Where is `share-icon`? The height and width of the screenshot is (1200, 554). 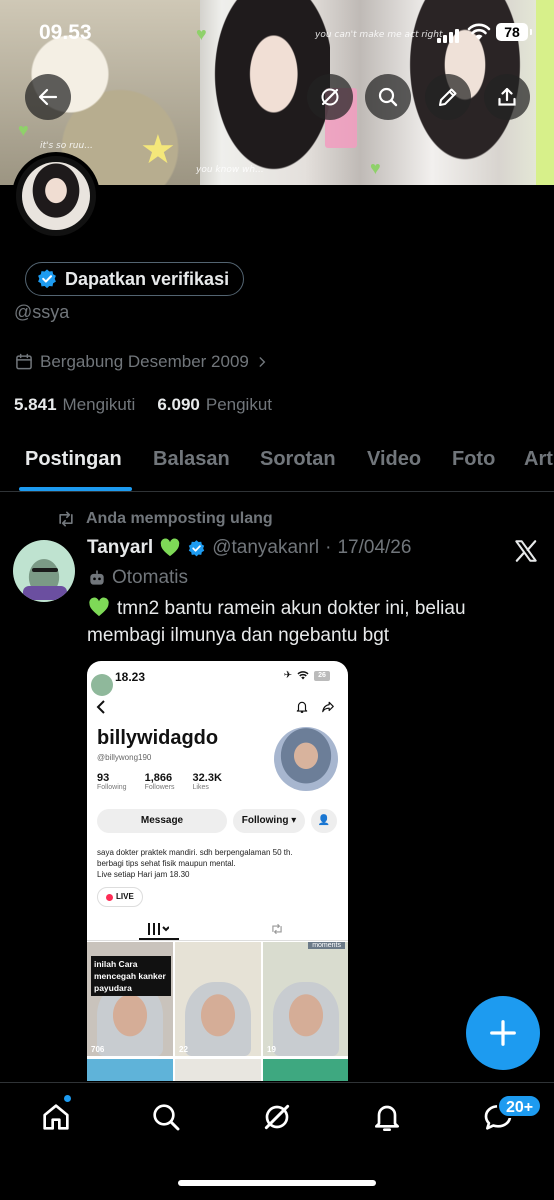
share-icon is located at coordinates (507, 96).